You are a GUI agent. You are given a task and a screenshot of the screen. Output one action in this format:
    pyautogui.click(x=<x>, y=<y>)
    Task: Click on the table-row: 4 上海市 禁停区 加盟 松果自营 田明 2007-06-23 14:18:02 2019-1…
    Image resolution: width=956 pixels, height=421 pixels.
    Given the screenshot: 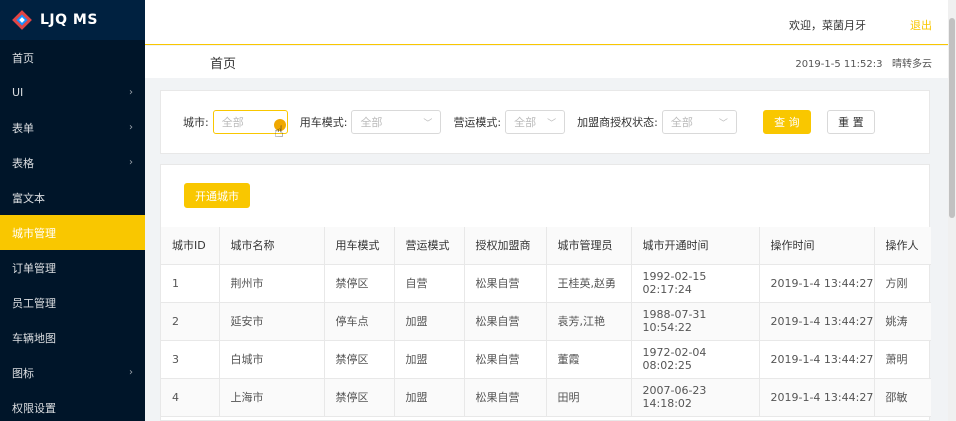 What is the action you would take?
    pyautogui.click(x=546, y=397)
    